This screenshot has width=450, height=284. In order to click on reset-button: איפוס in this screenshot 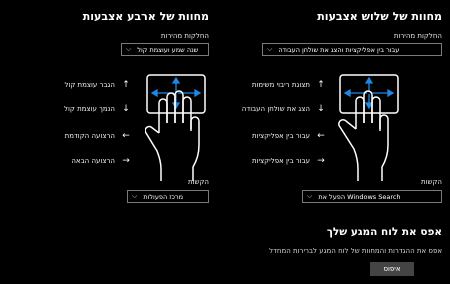, I will do `click(392, 269)`.